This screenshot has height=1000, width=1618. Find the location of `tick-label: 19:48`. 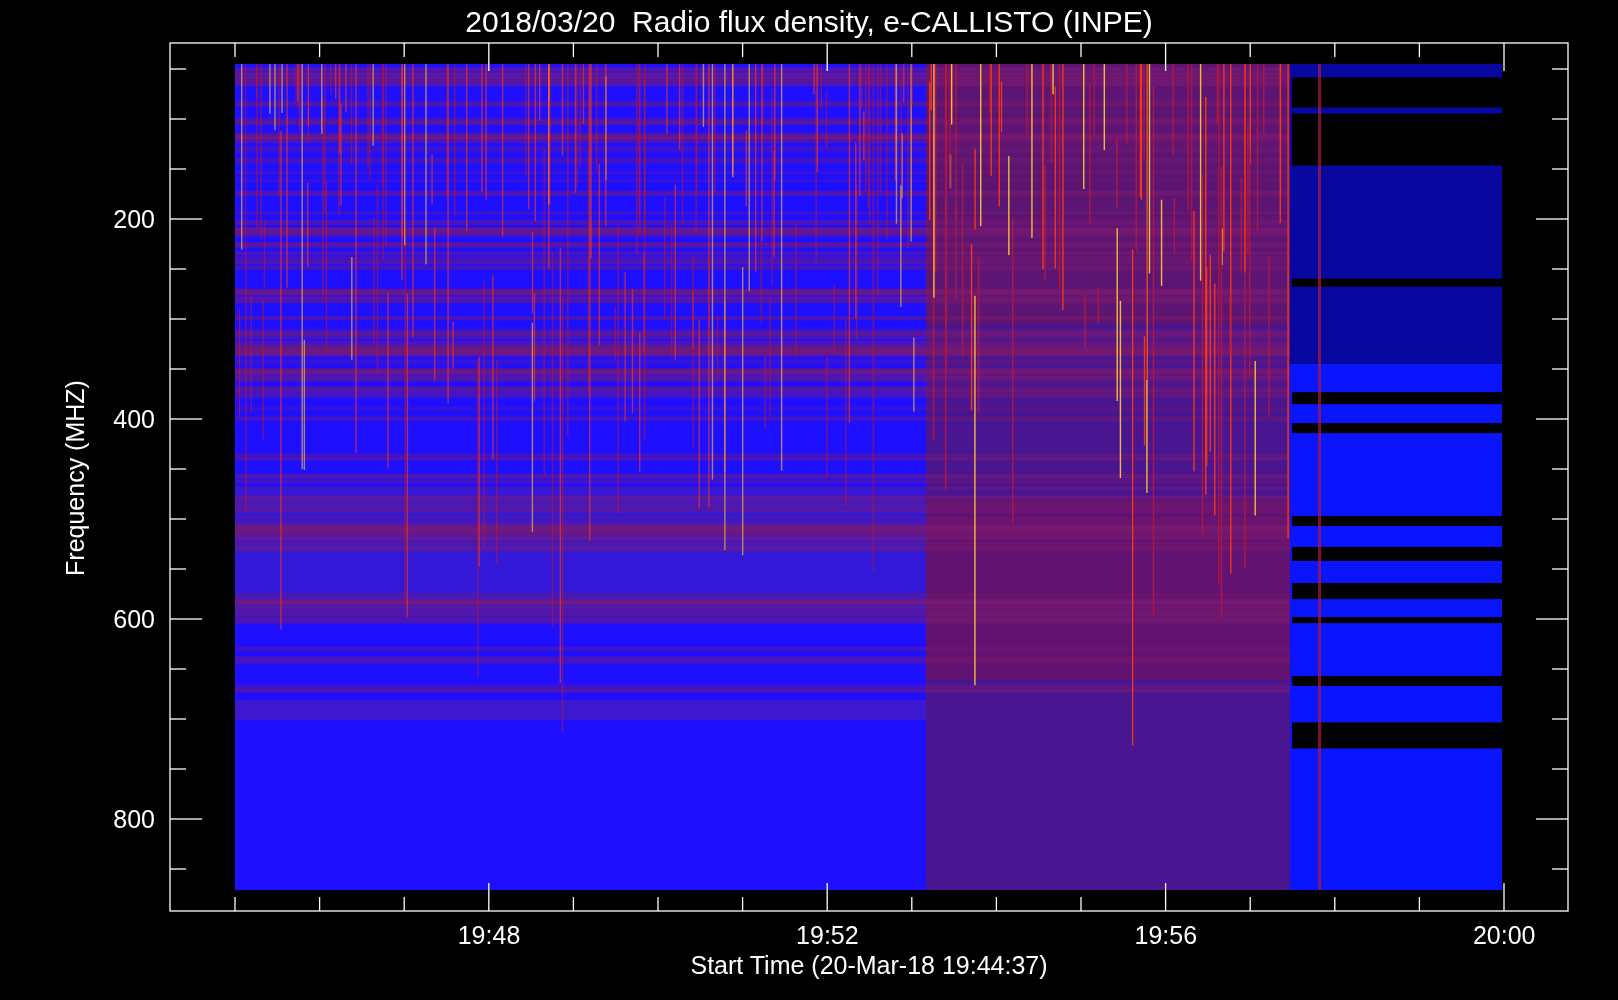

tick-label: 19:48 is located at coordinates (489, 935).